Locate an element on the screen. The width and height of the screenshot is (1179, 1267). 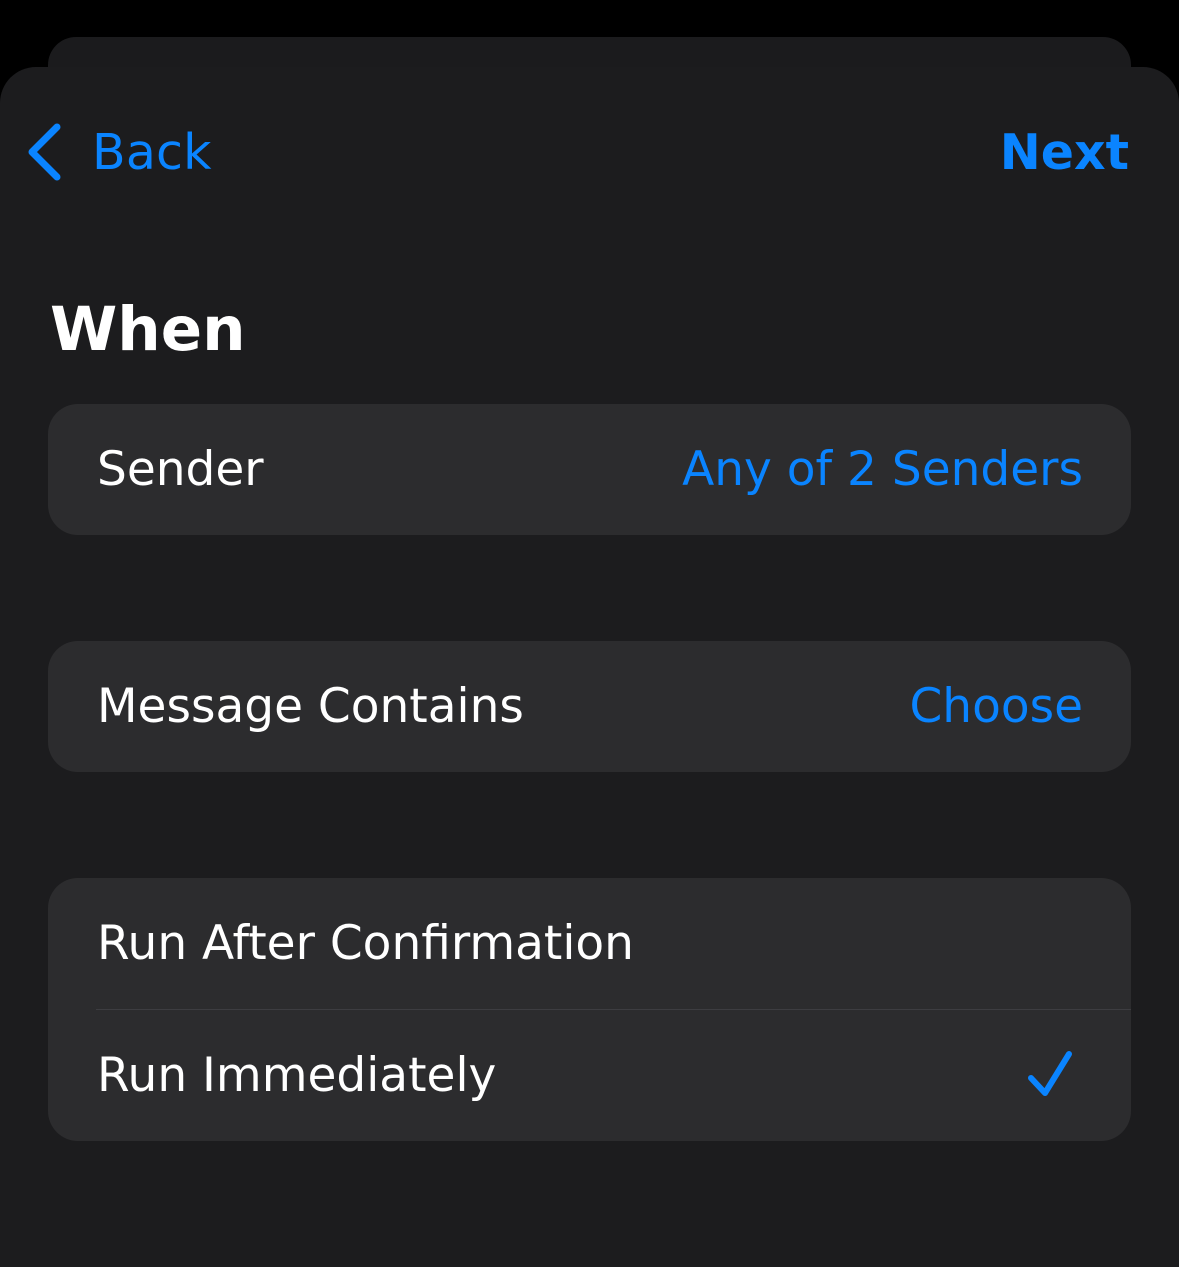
run-option-label: Run After Confirmation is located at coordinates (365, 943).